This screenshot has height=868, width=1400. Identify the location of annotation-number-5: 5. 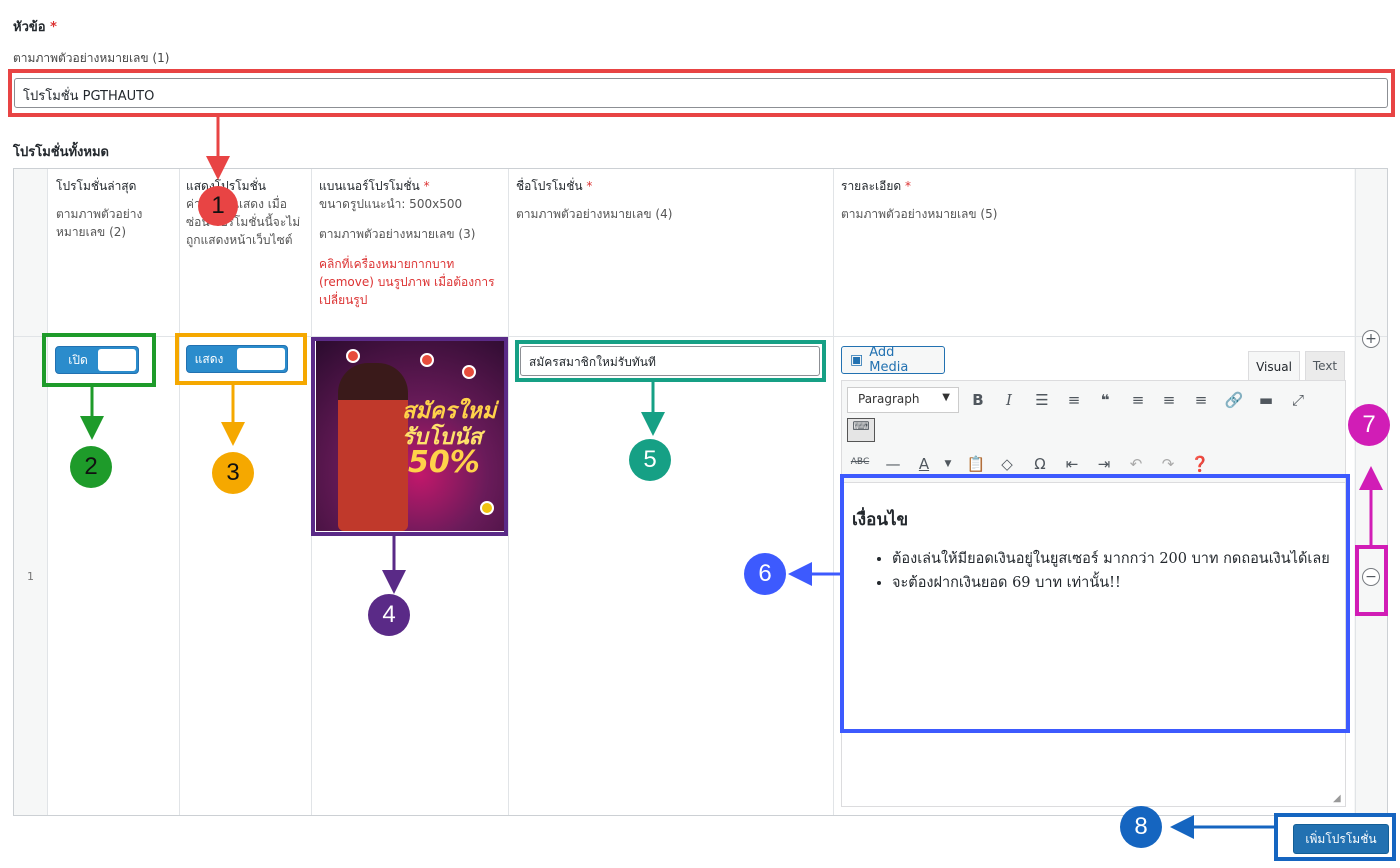
(650, 460).